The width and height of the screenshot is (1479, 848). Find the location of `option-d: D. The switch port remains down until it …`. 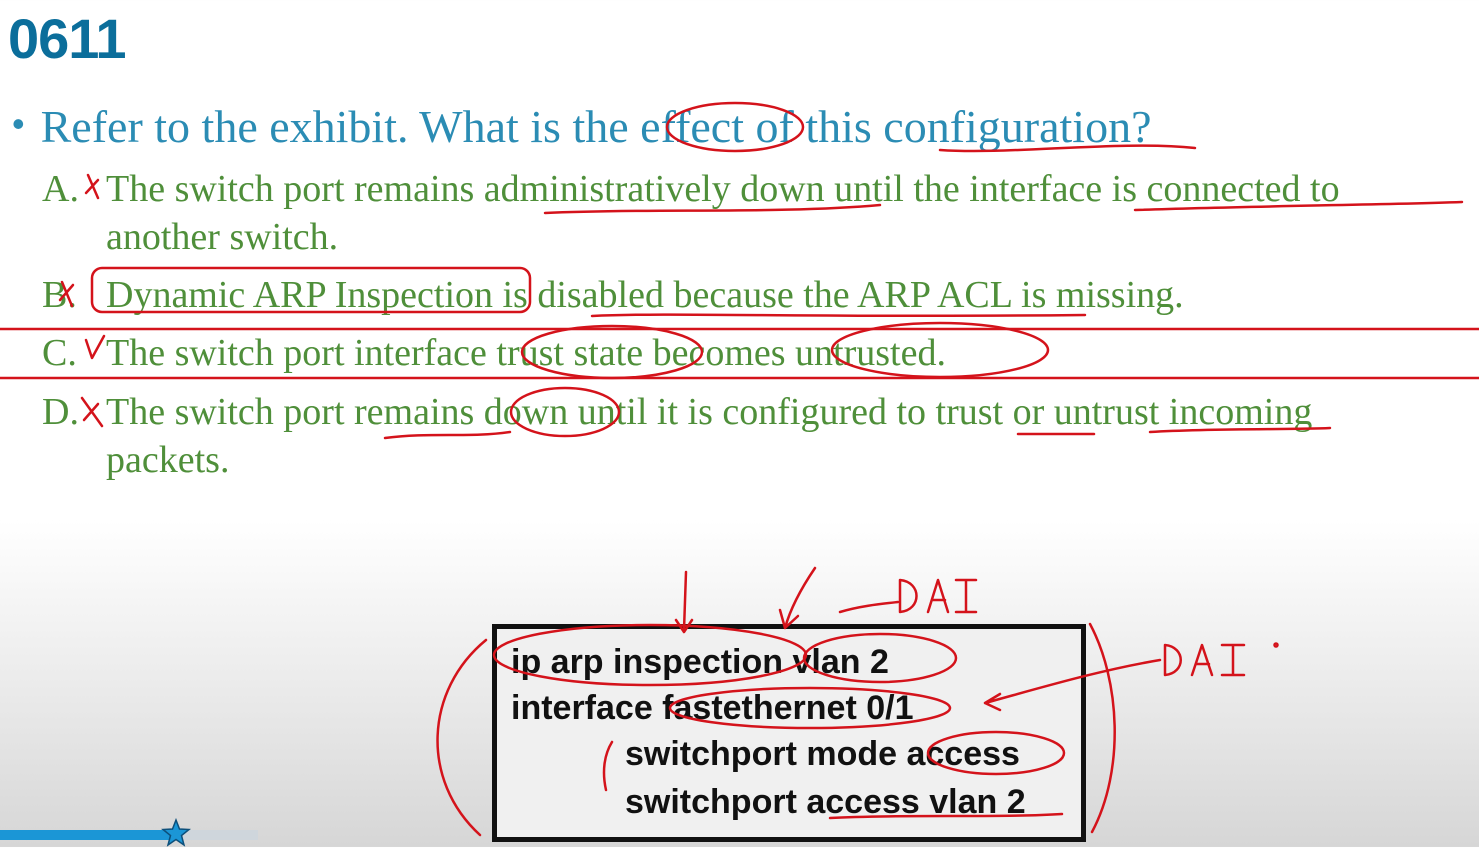

option-d: D. The switch port remains down until it … is located at coordinates (677, 434).